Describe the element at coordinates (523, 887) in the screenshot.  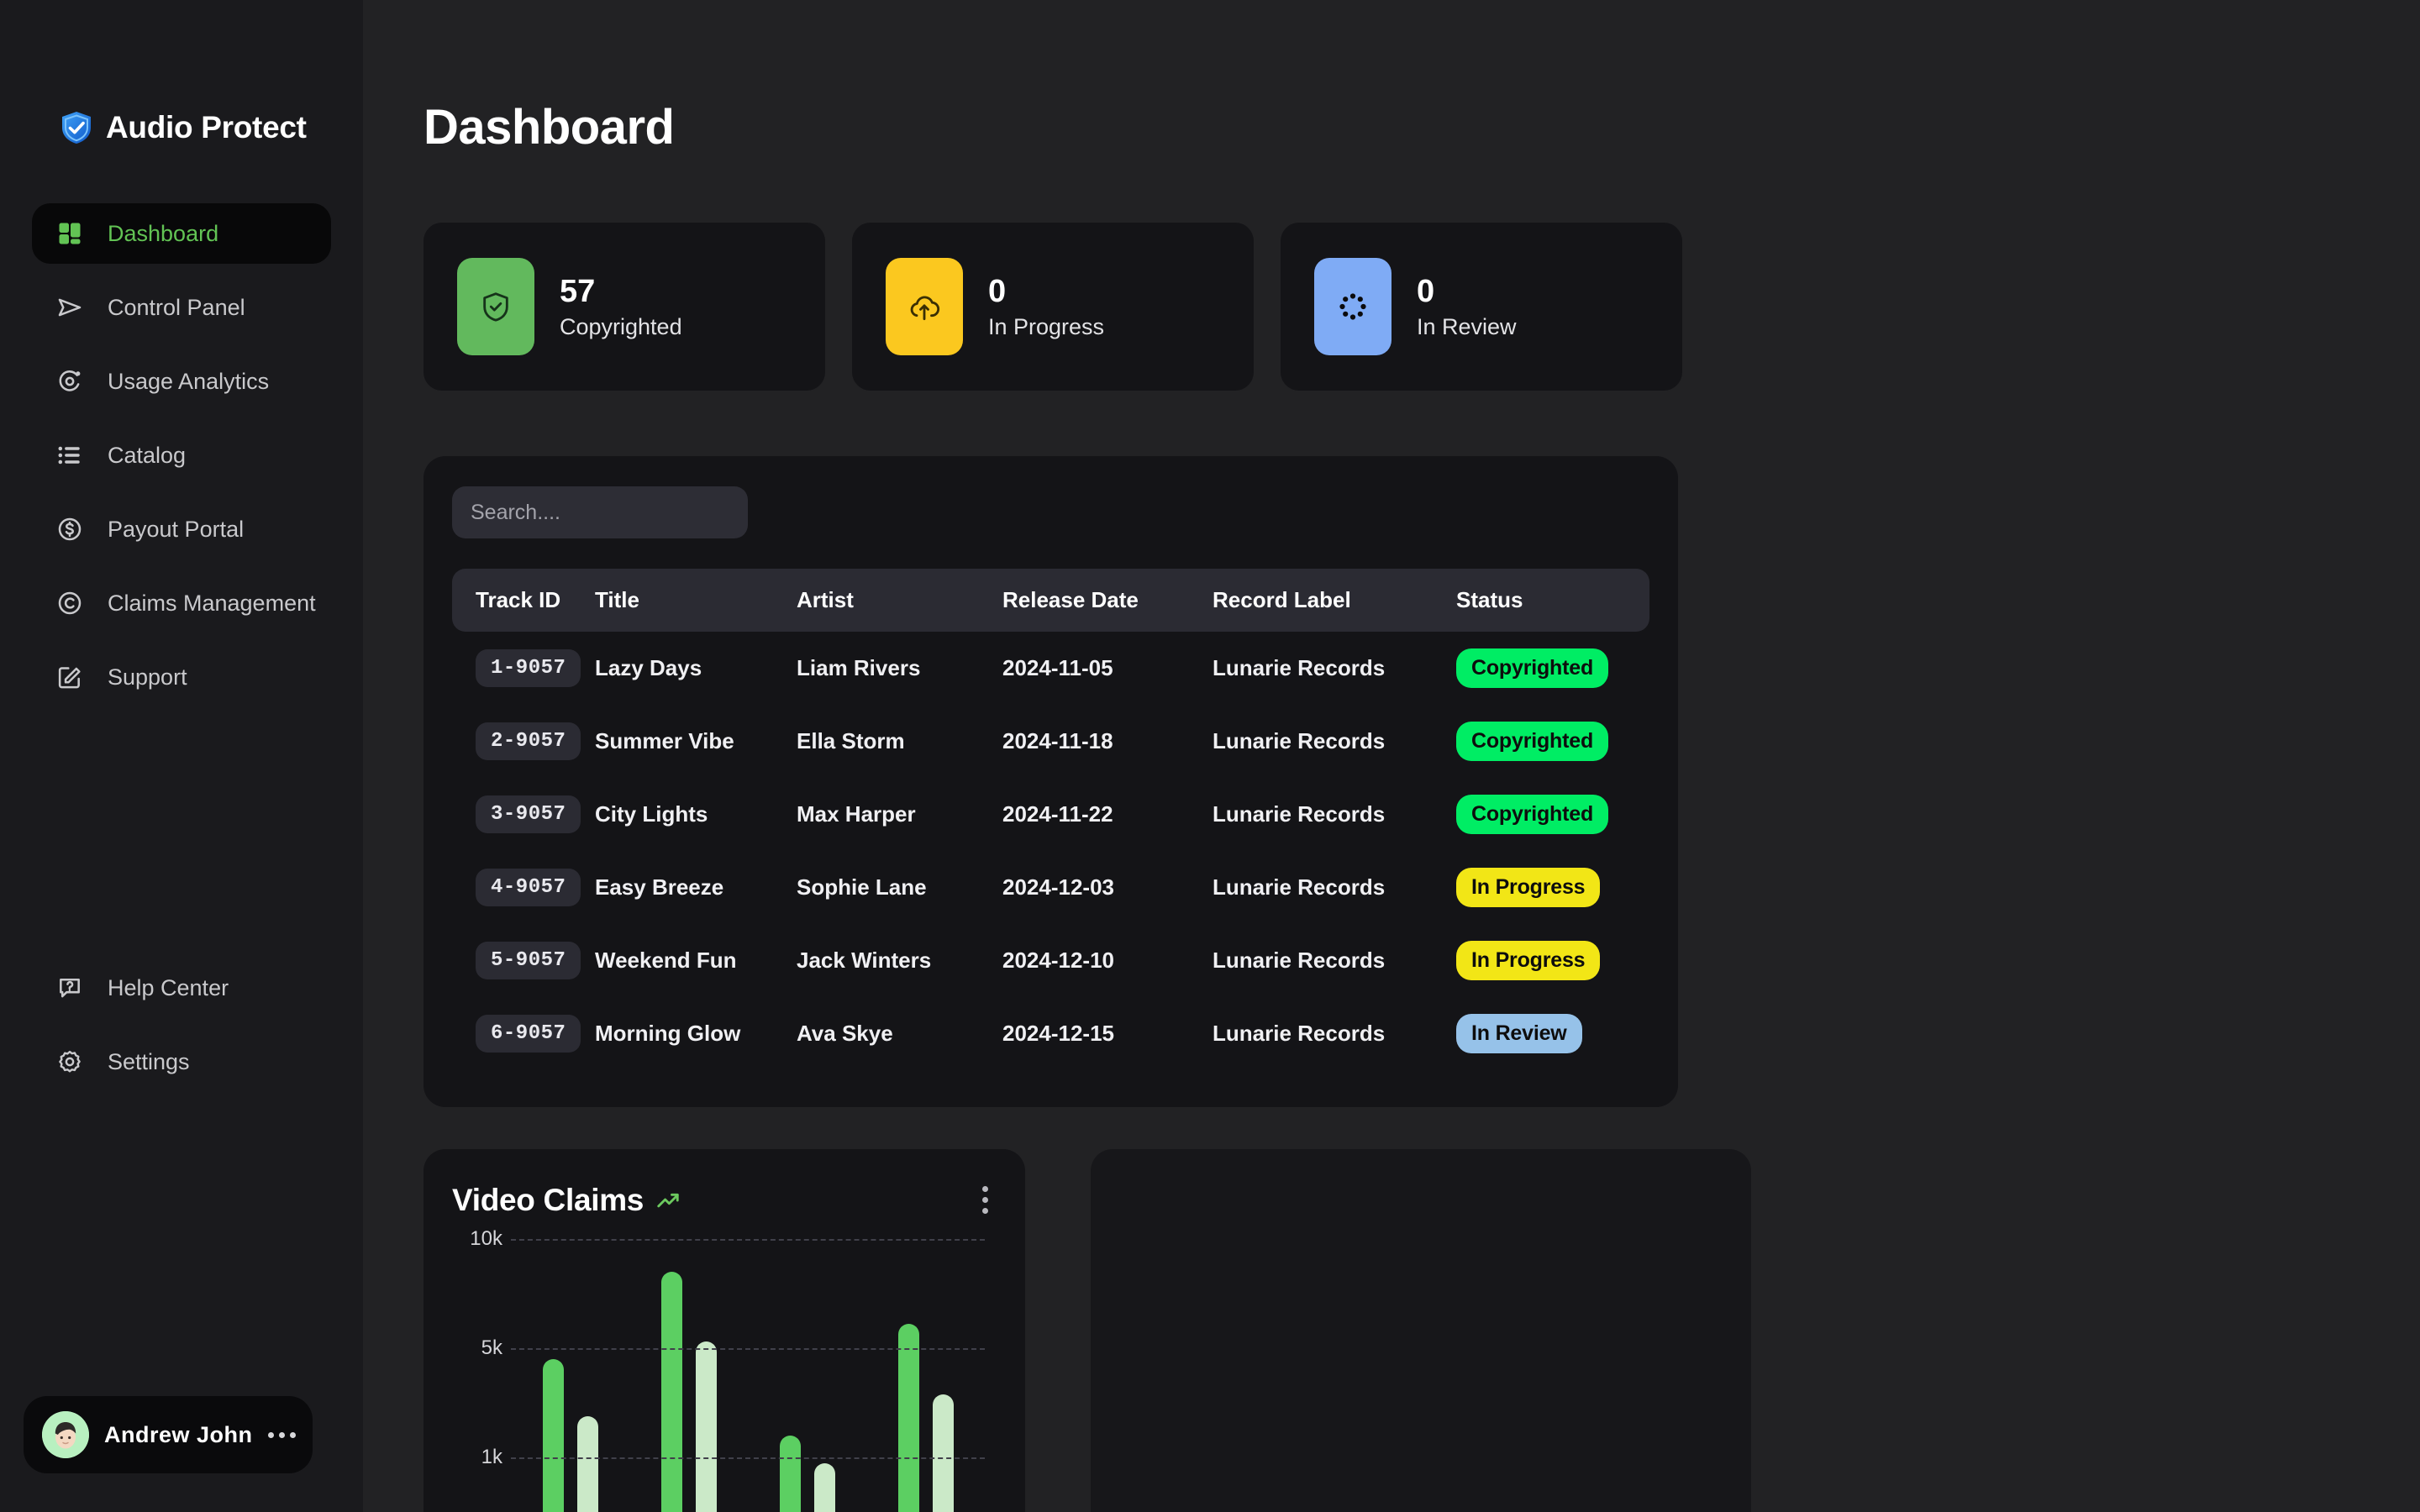
I see `cell-track-id: 4-9057` at that location.